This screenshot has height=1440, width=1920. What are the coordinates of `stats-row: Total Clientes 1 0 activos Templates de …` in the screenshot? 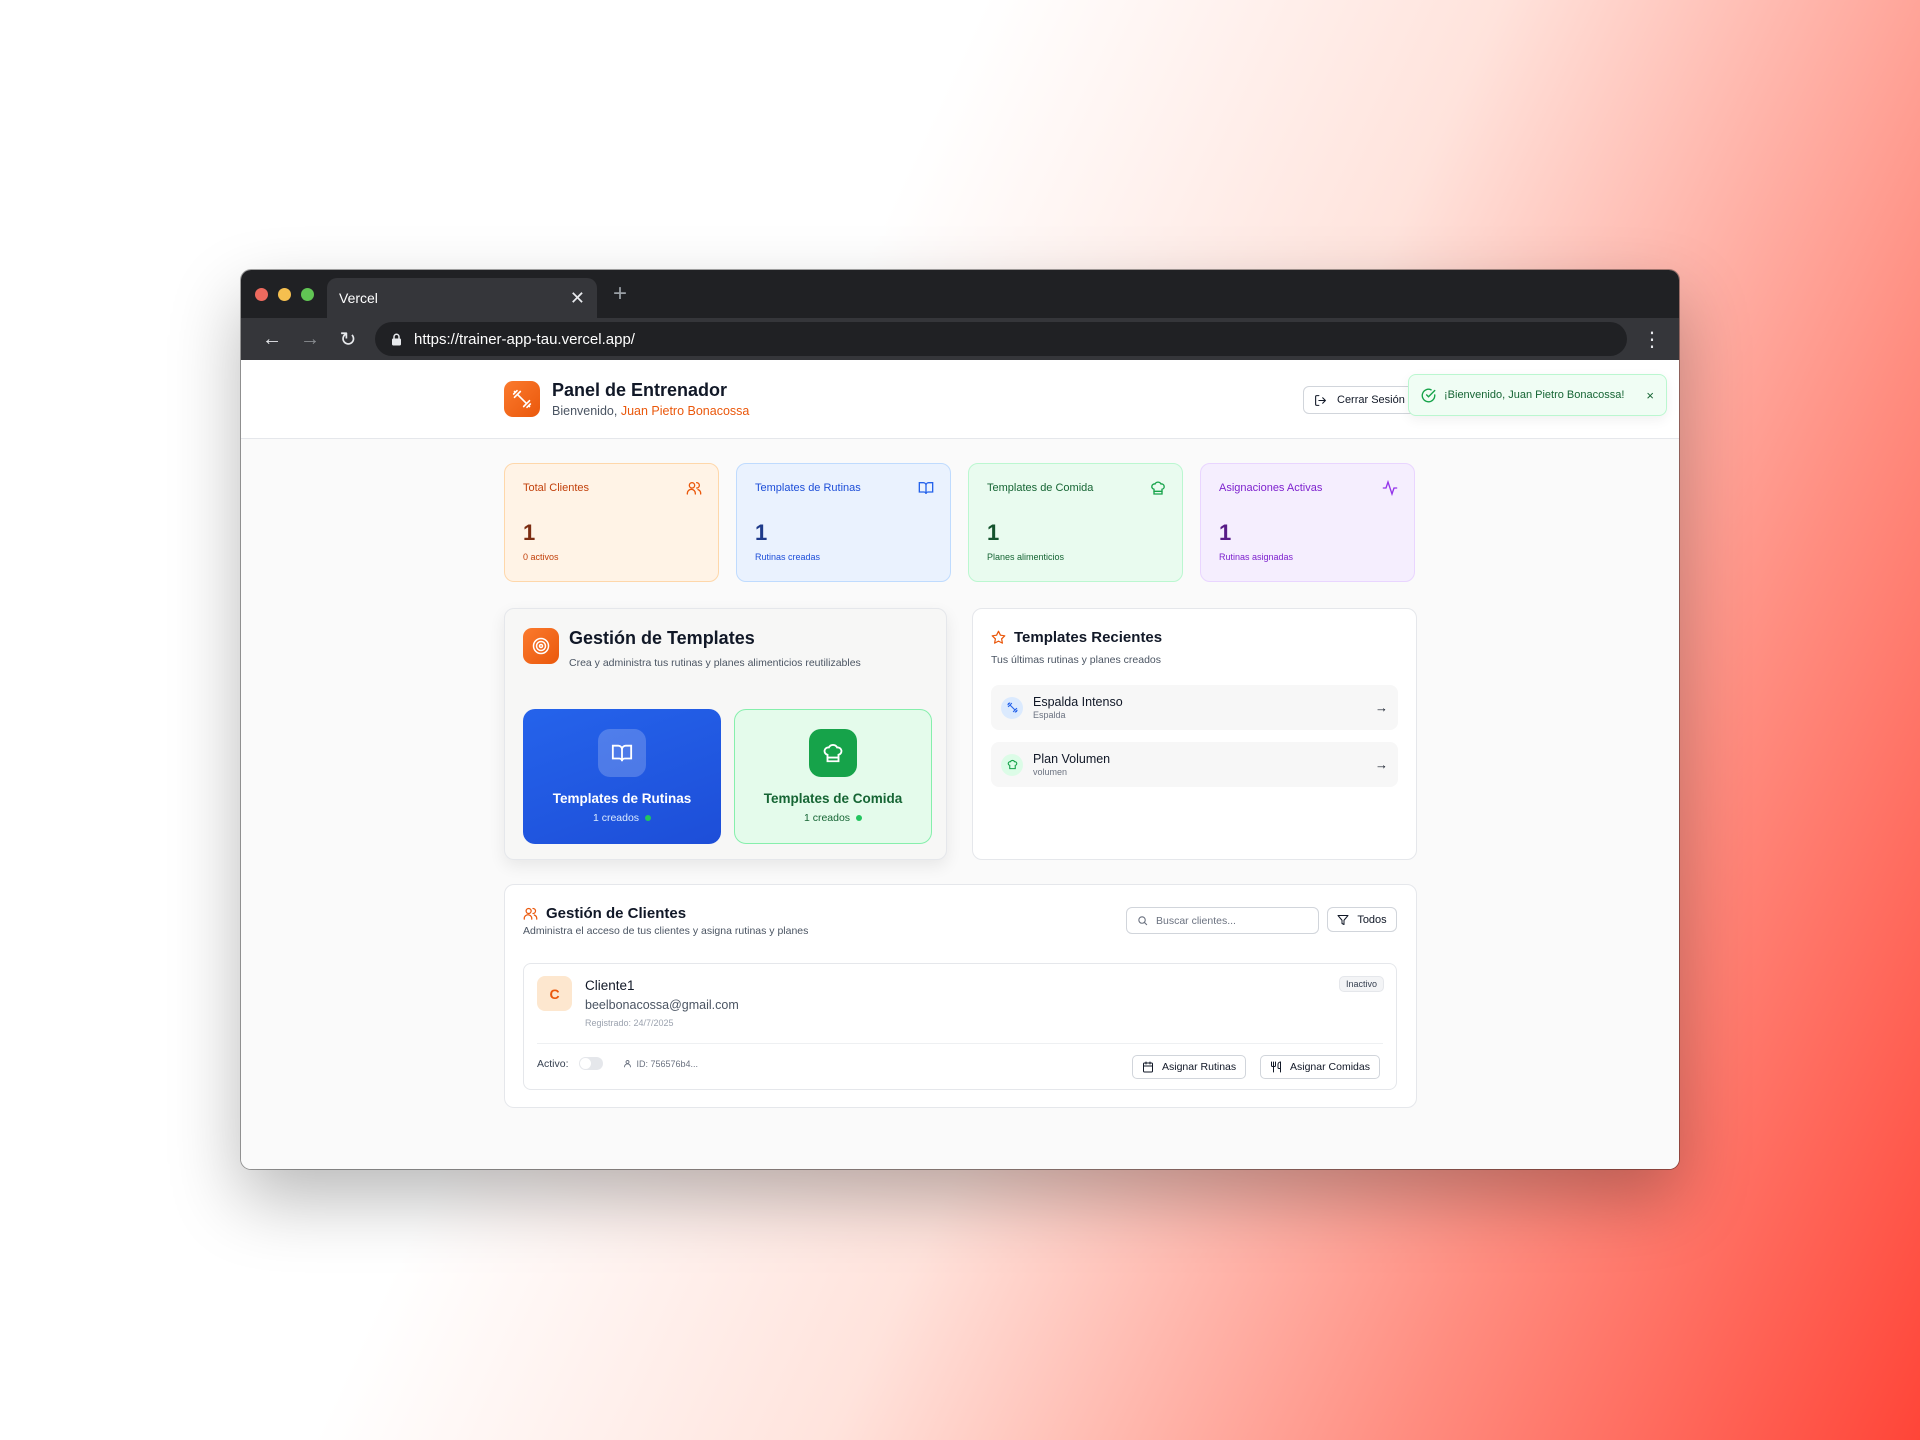 It's located at (959, 522).